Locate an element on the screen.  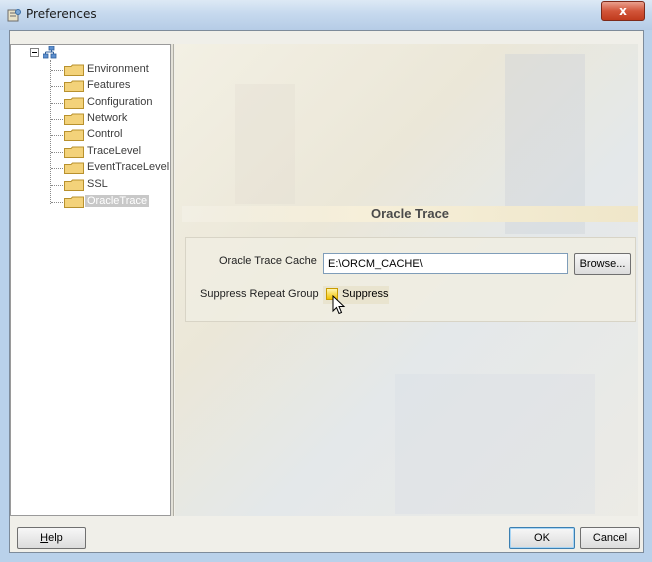
ok-button: OK is located at coordinates (542, 538).